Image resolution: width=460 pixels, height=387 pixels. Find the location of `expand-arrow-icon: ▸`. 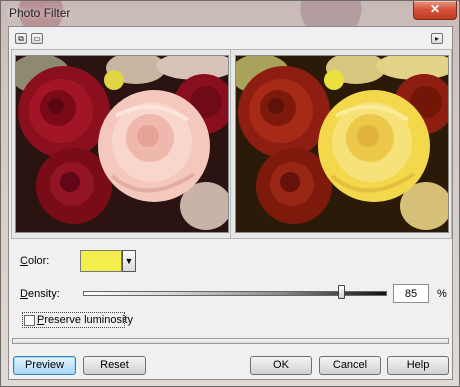

expand-arrow-icon: ▸ is located at coordinates (437, 38).